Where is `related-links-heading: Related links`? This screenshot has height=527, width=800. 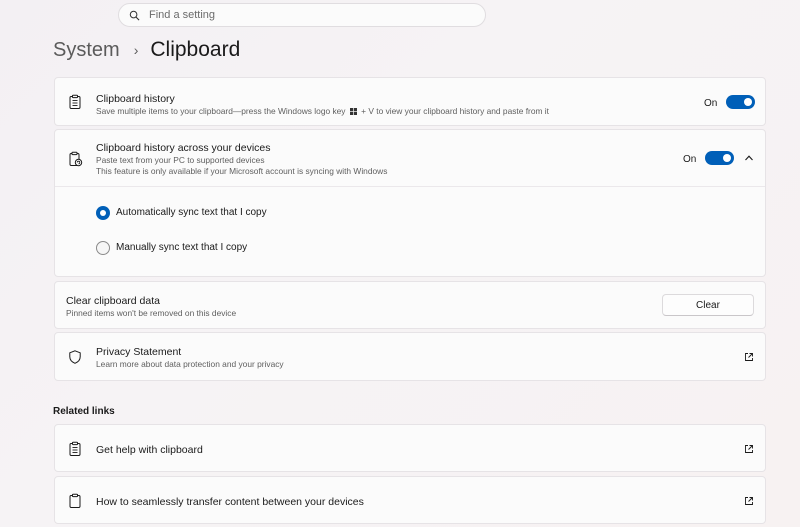
related-links-heading: Related links is located at coordinates (84, 411).